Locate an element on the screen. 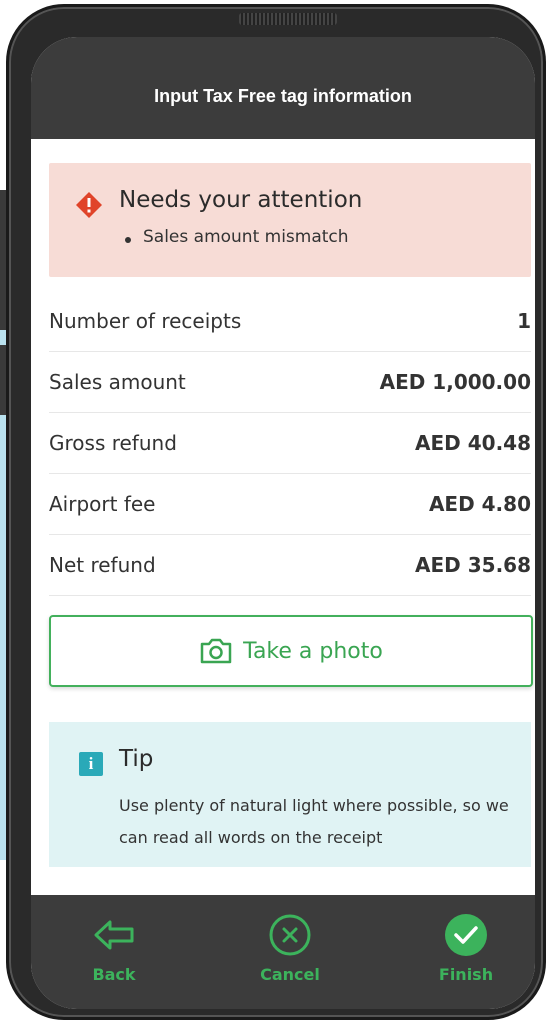  cancel-button: Cancel is located at coordinates (290, 948).